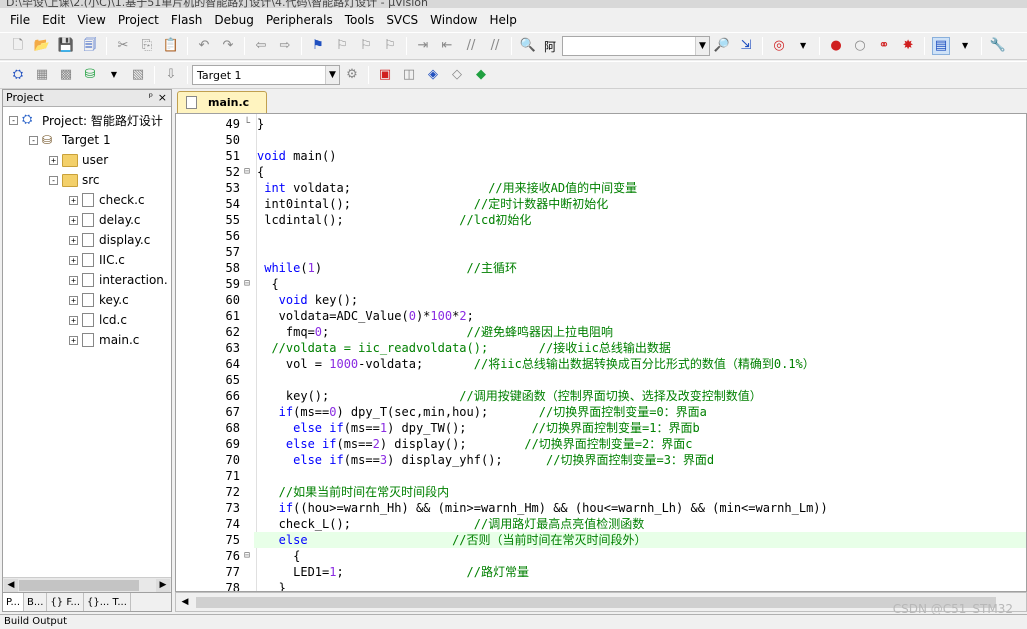 This screenshot has width=1027, height=629. I want to click on select-packs-icon: ◫, so click(409, 75).